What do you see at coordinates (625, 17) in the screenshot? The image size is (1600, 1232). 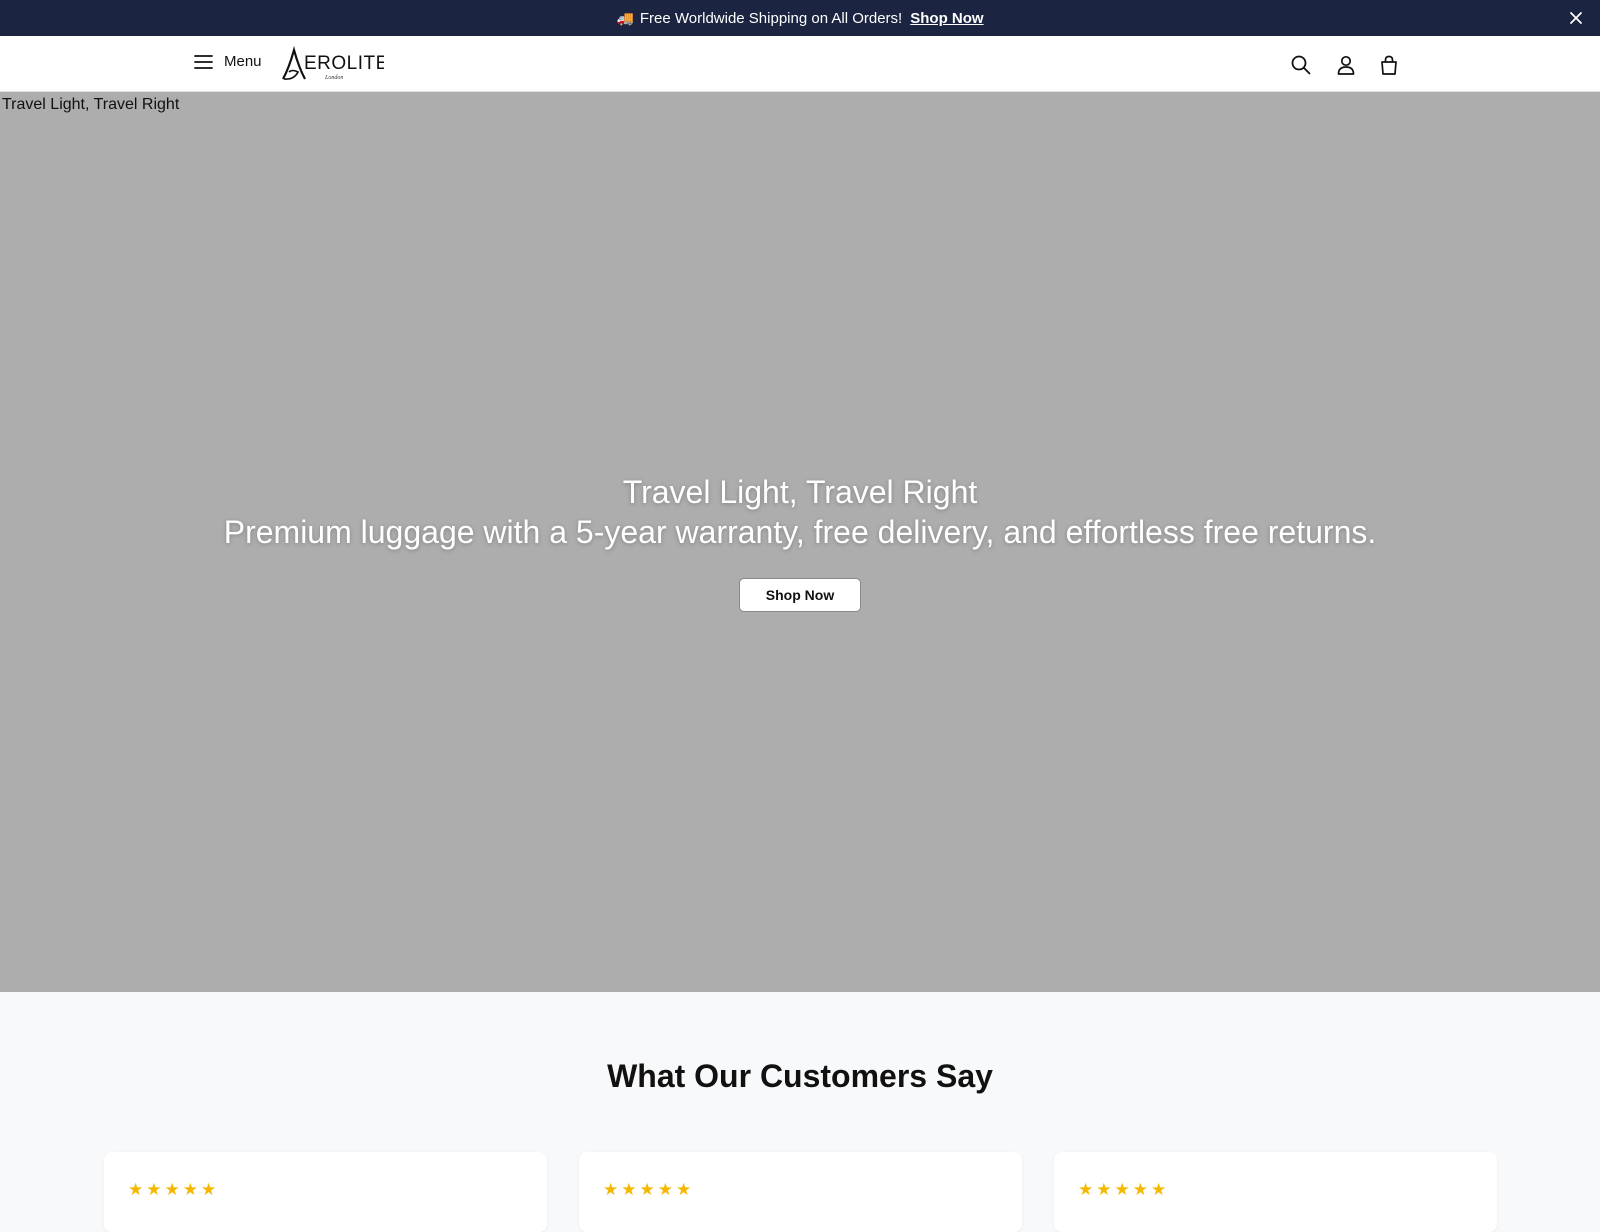 I see `truck-icon: 🚚` at bounding box center [625, 17].